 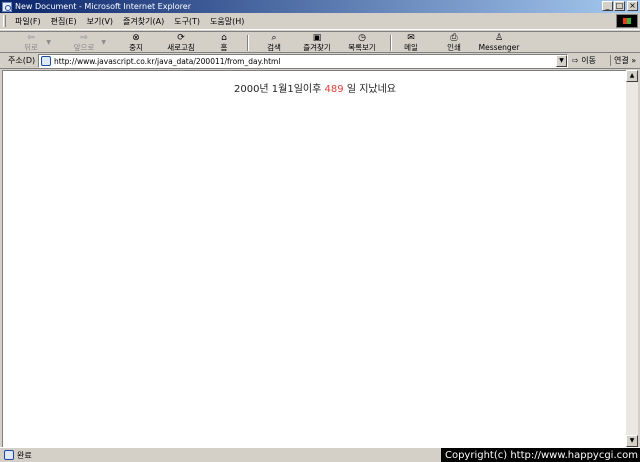 I want to click on forward-arrow-icon: ⇨, so click(x=84, y=38).